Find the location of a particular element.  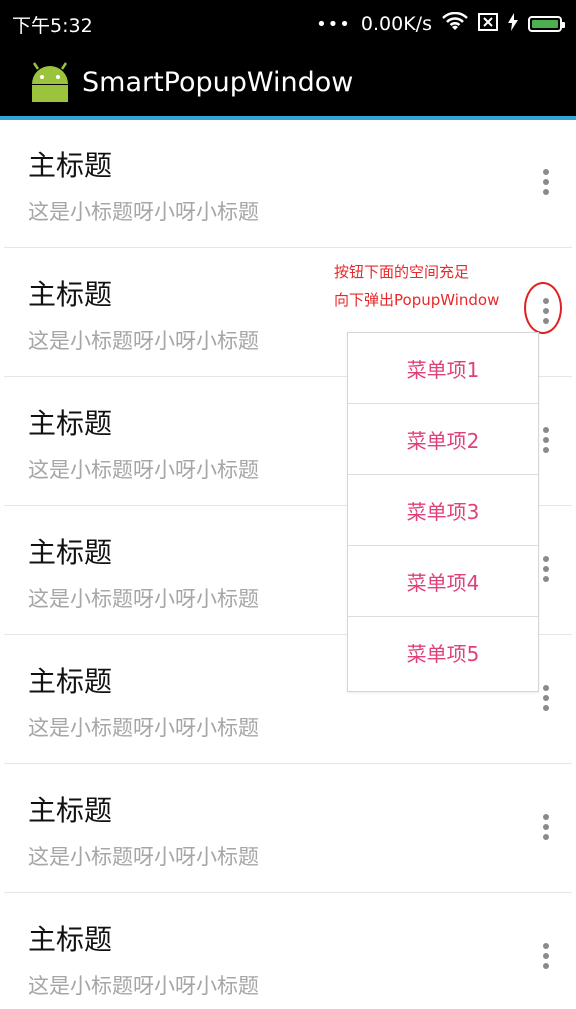

popup-menu-item-1: 菜单项1 is located at coordinates (443, 368).